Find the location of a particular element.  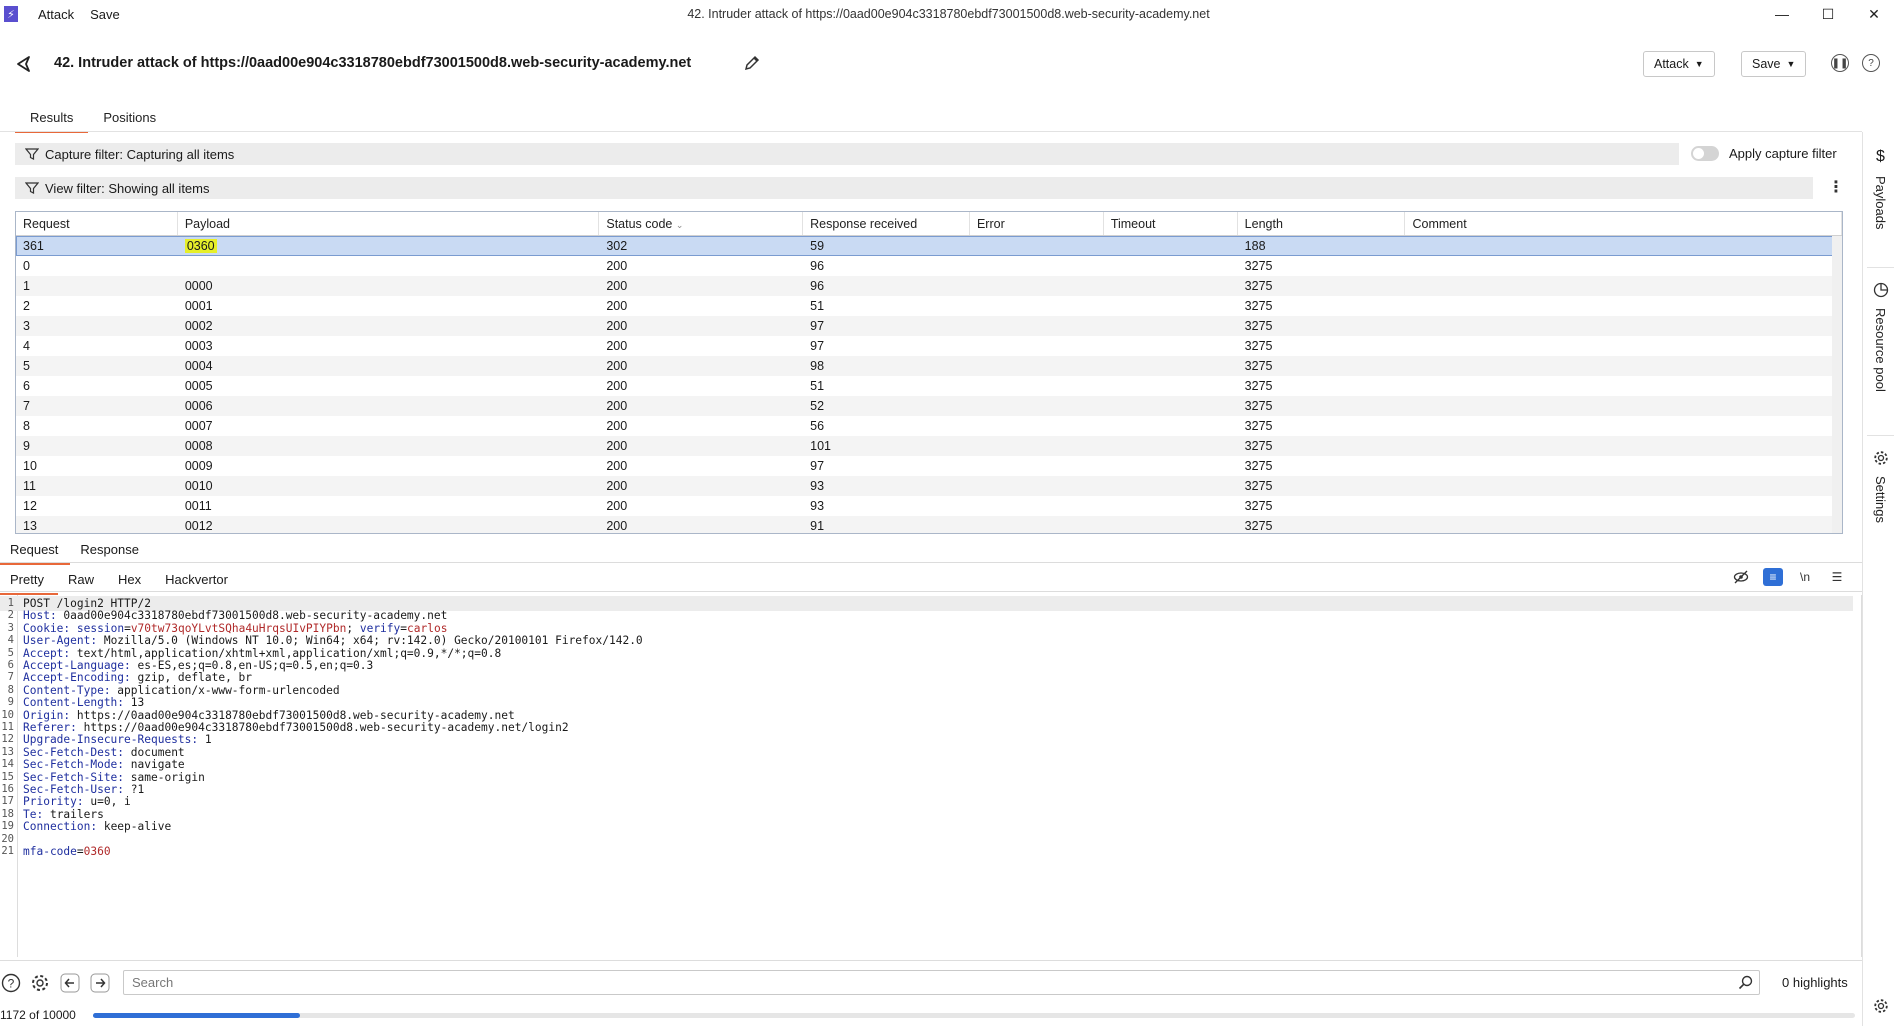

cell-value: 0000 is located at coordinates (198, 286).